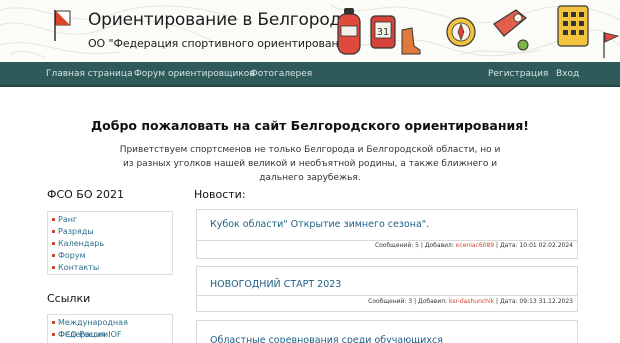  What do you see at coordinates (573, 26) in the screenshot?
I see `map-case-icon` at bounding box center [573, 26].